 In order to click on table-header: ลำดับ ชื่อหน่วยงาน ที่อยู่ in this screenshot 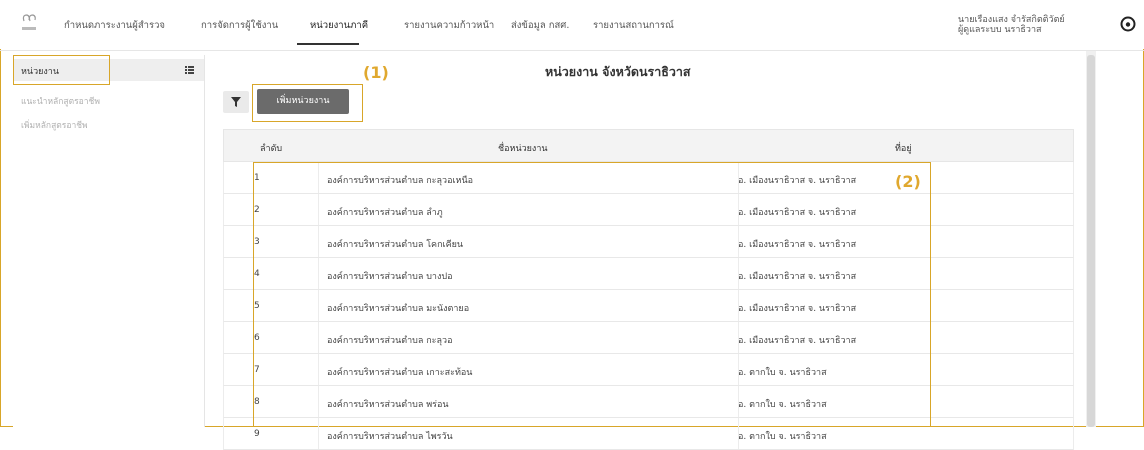, I will do `click(648, 145)`.